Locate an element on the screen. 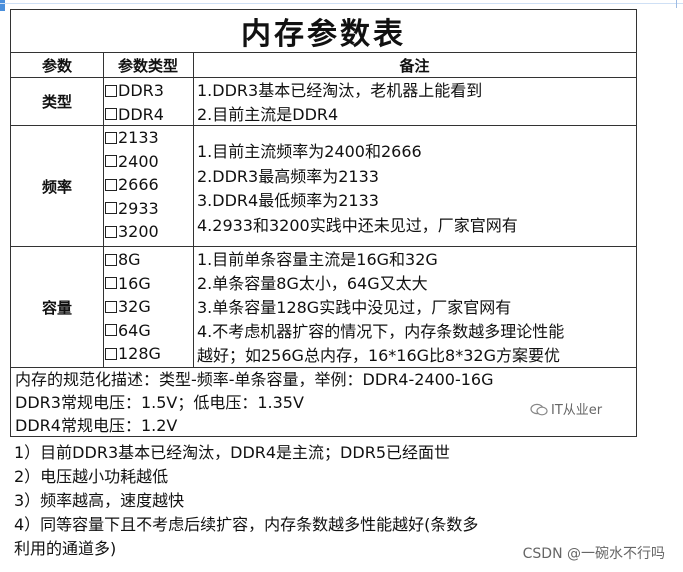 The height and width of the screenshot is (572, 683). frequency-options: 2133 2400 2666 2933 3200 is located at coordinates (148, 186).